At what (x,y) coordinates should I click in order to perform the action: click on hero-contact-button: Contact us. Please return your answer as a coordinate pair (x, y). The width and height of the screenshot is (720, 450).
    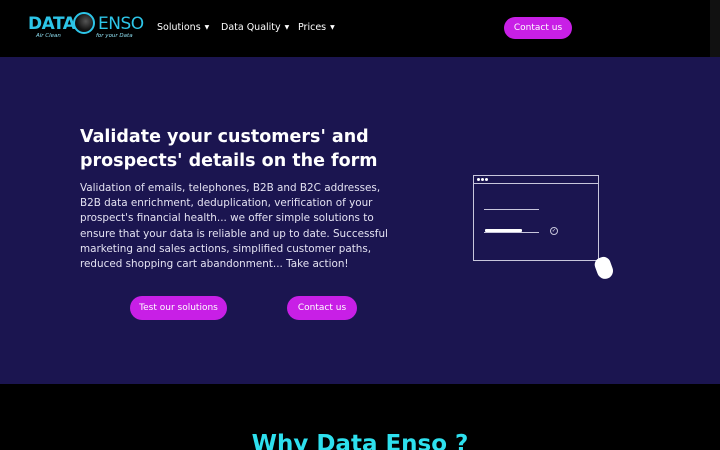
    Looking at the image, I should click on (322, 308).